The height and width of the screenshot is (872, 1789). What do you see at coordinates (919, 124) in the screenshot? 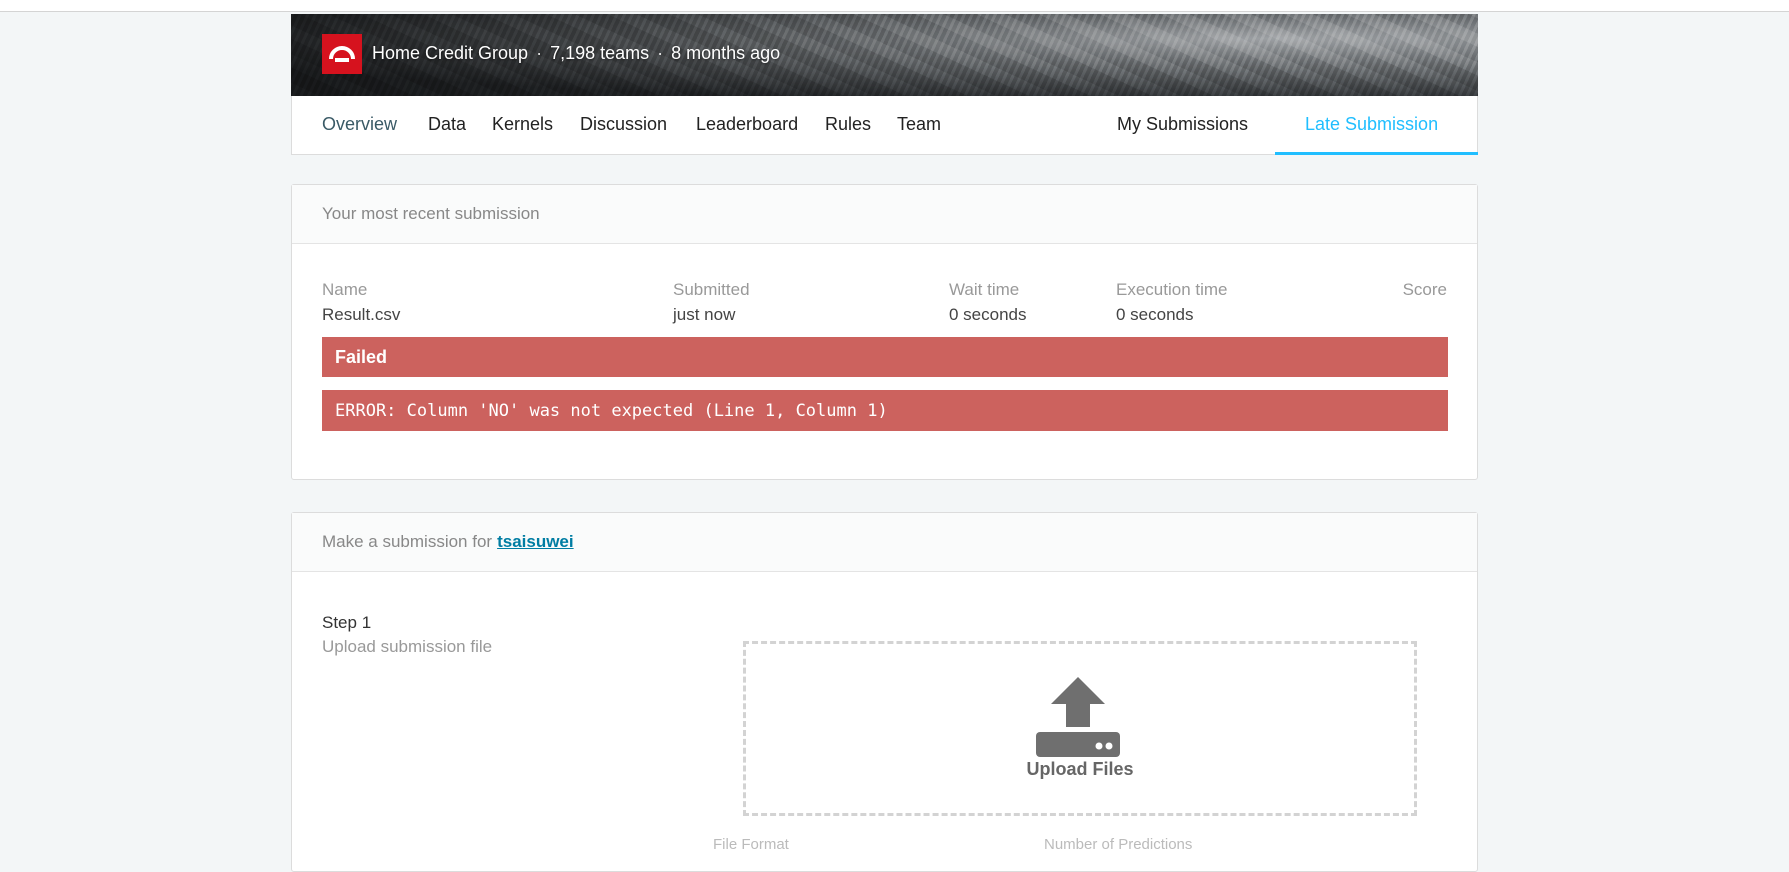
I see `tab-team: Team` at bounding box center [919, 124].